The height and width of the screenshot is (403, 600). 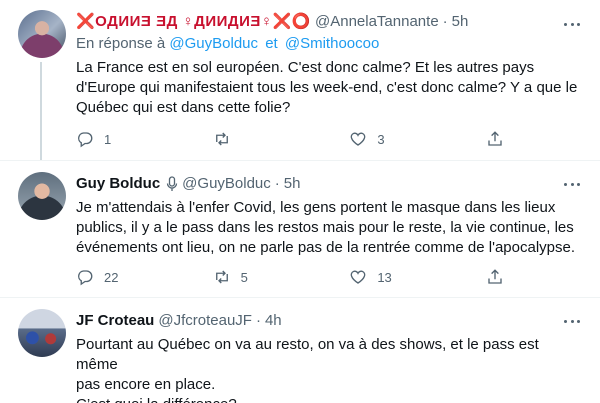 What do you see at coordinates (118, 184) in the screenshot?
I see `display-name: Guy Bolduc` at bounding box center [118, 184].